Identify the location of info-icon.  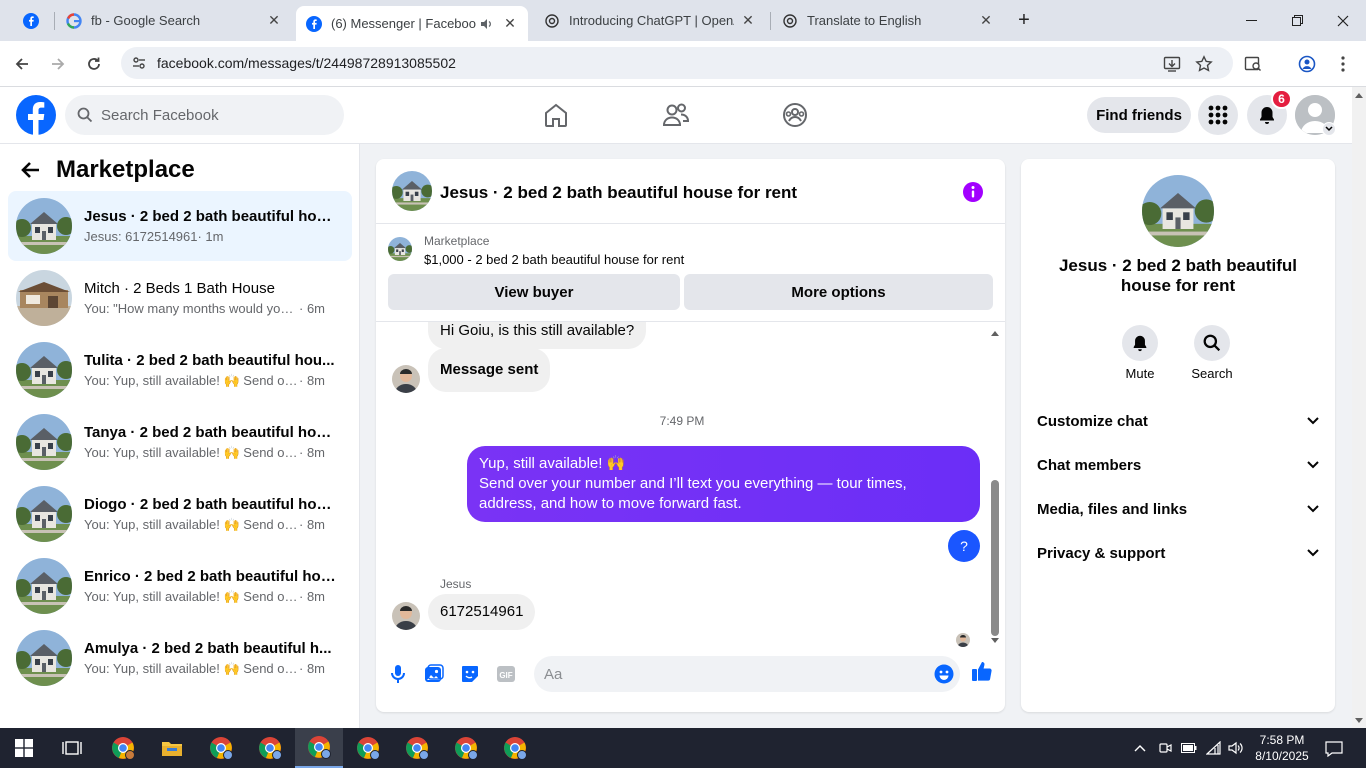
(973, 192).